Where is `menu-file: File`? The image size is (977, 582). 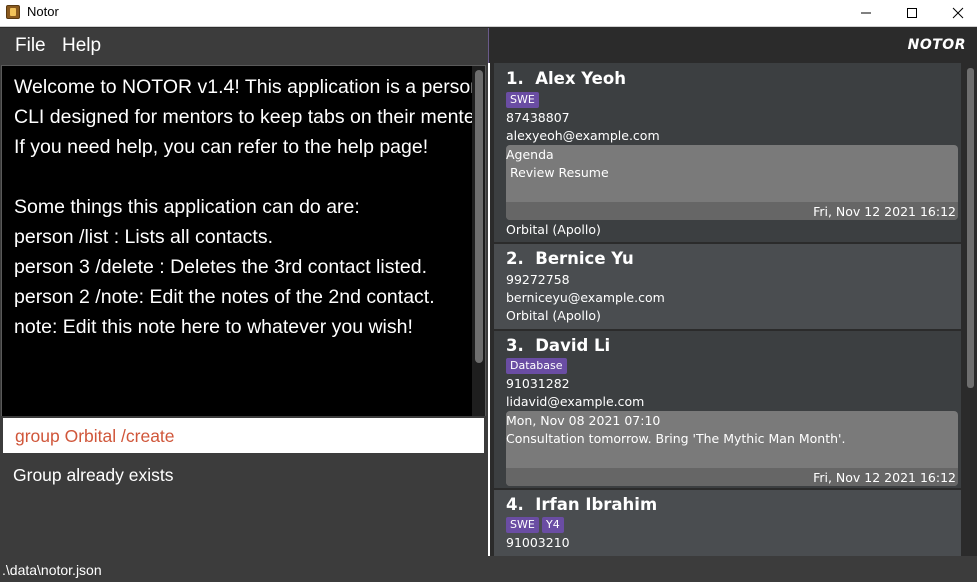
menu-file: File is located at coordinates (30, 46).